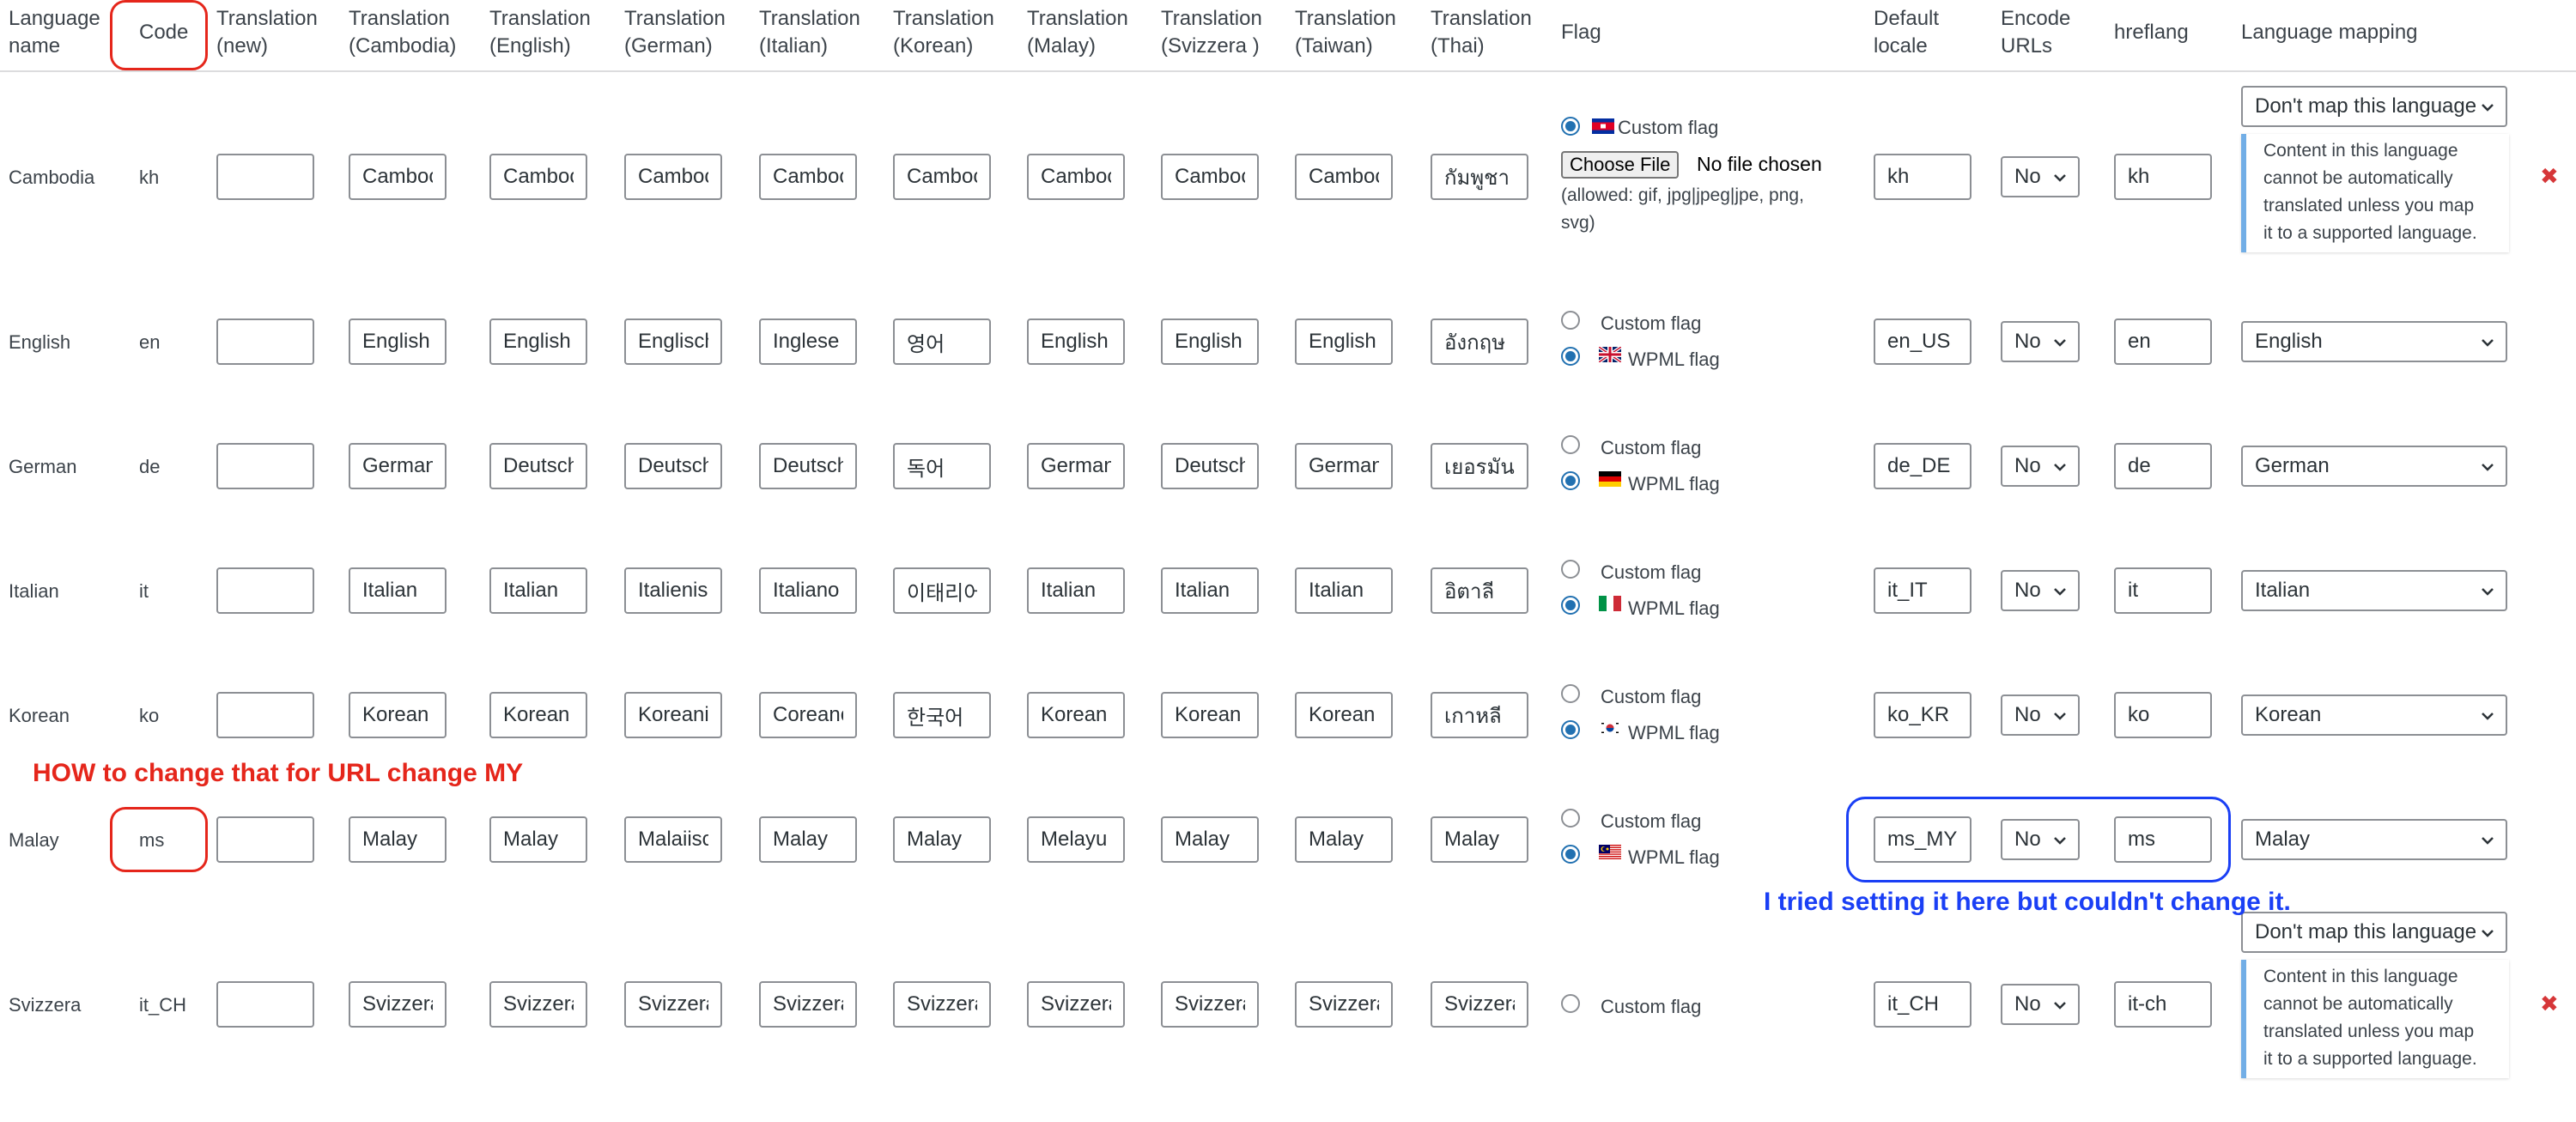  Describe the element at coordinates (1620, 165) in the screenshot. I see `choose-file-button: Choose File` at that location.